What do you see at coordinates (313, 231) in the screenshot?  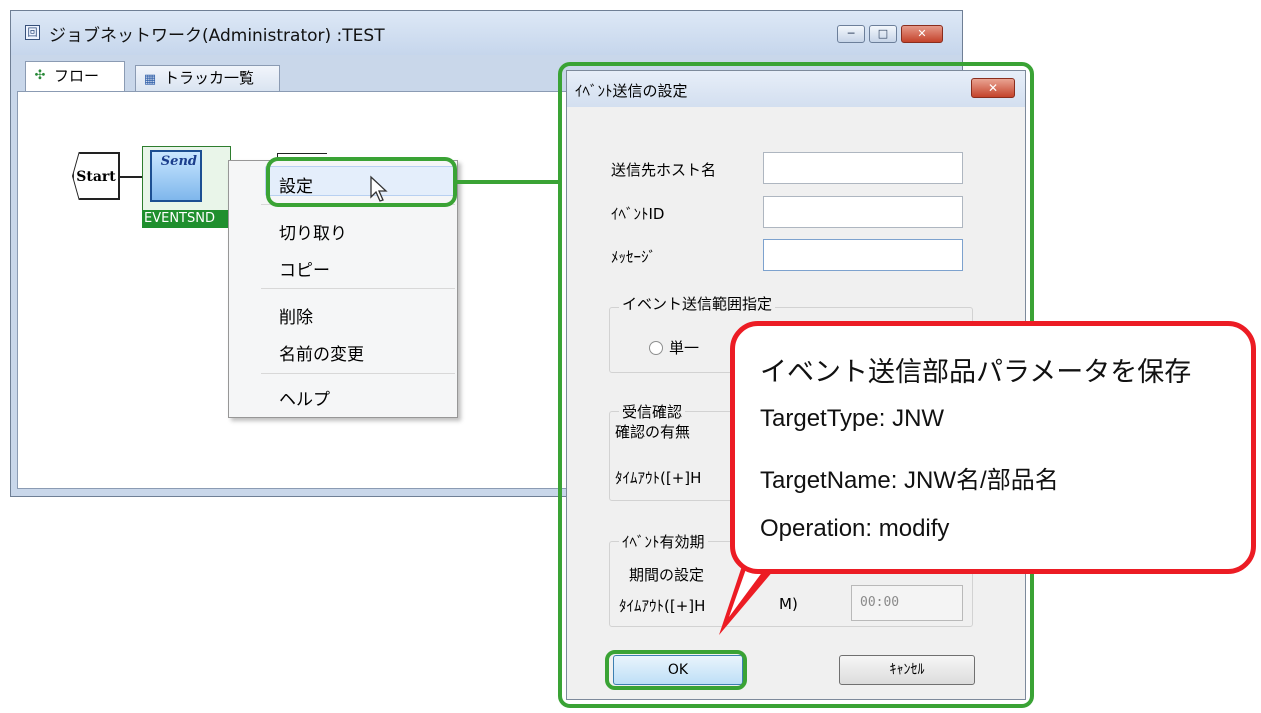 I see `menu-item-cut: 切り取り` at bounding box center [313, 231].